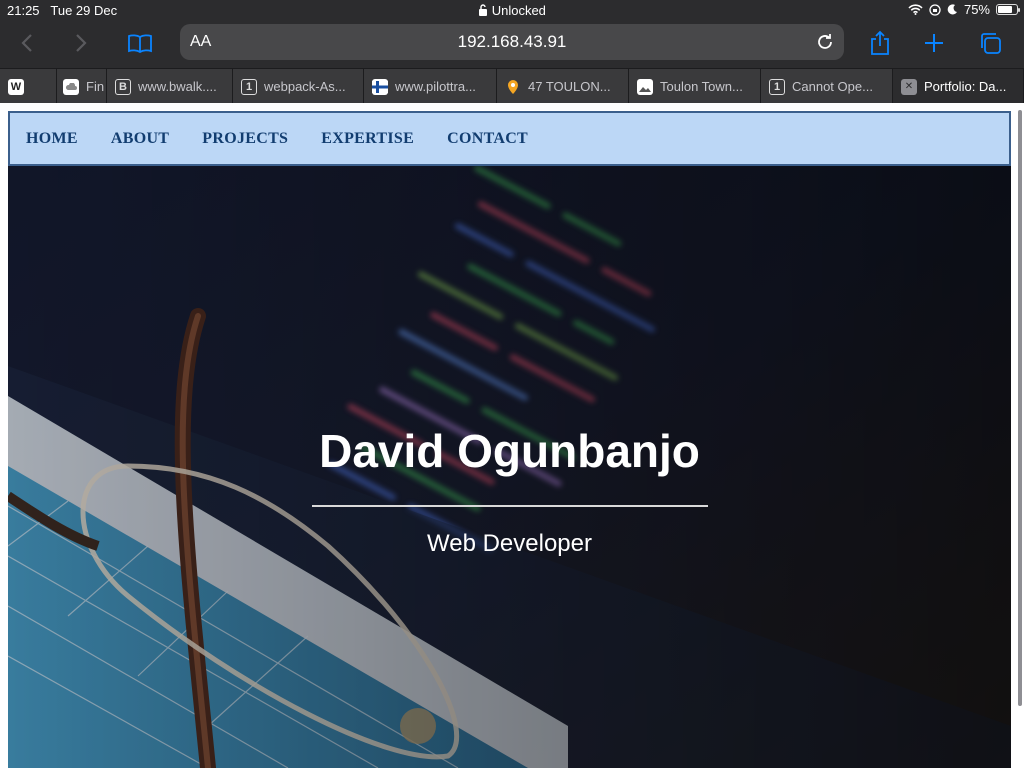 The image size is (1024, 768). I want to click on chevron-right-icon, so click(81, 43).